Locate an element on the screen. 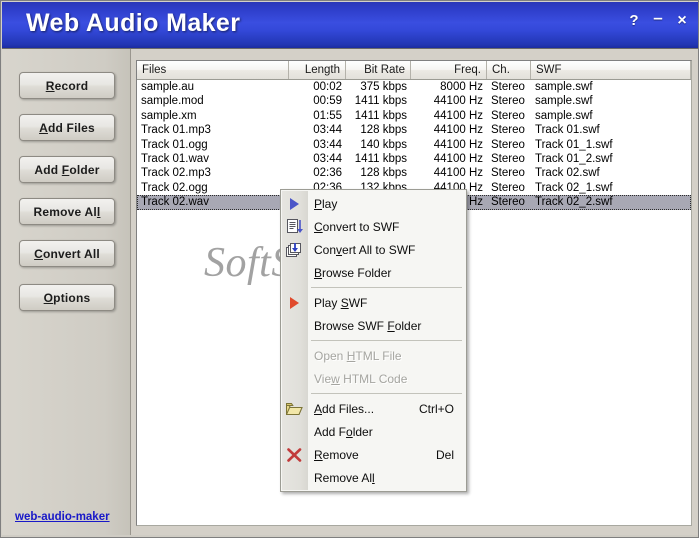  web-audio-maker-link: web-audio-maker is located at coordinates (62, 517).